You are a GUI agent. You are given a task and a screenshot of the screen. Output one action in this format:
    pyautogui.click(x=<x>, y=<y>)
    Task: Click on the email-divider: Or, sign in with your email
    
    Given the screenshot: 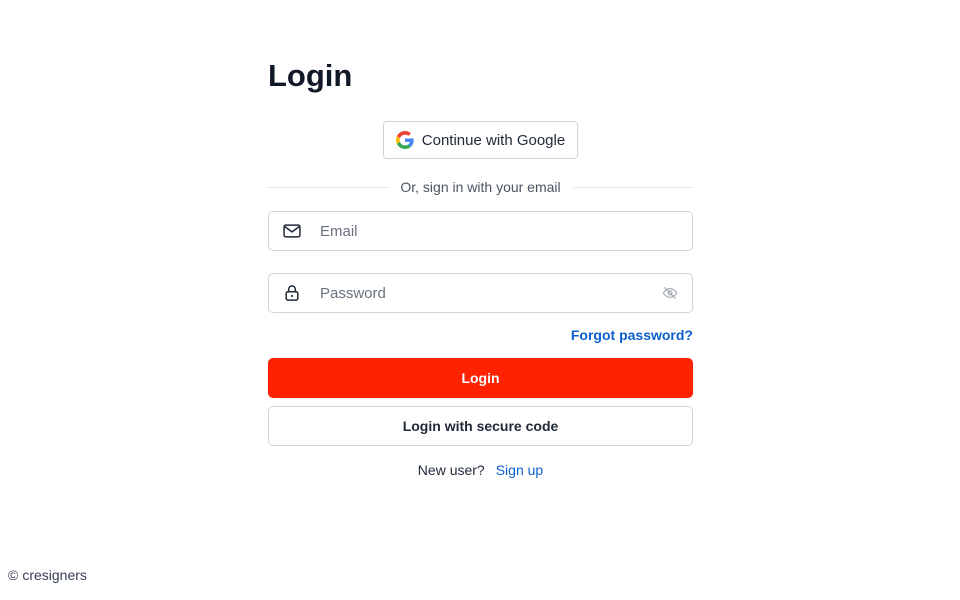 What is the action you would take?
    pyautogui.click(x=481, y=187)
    